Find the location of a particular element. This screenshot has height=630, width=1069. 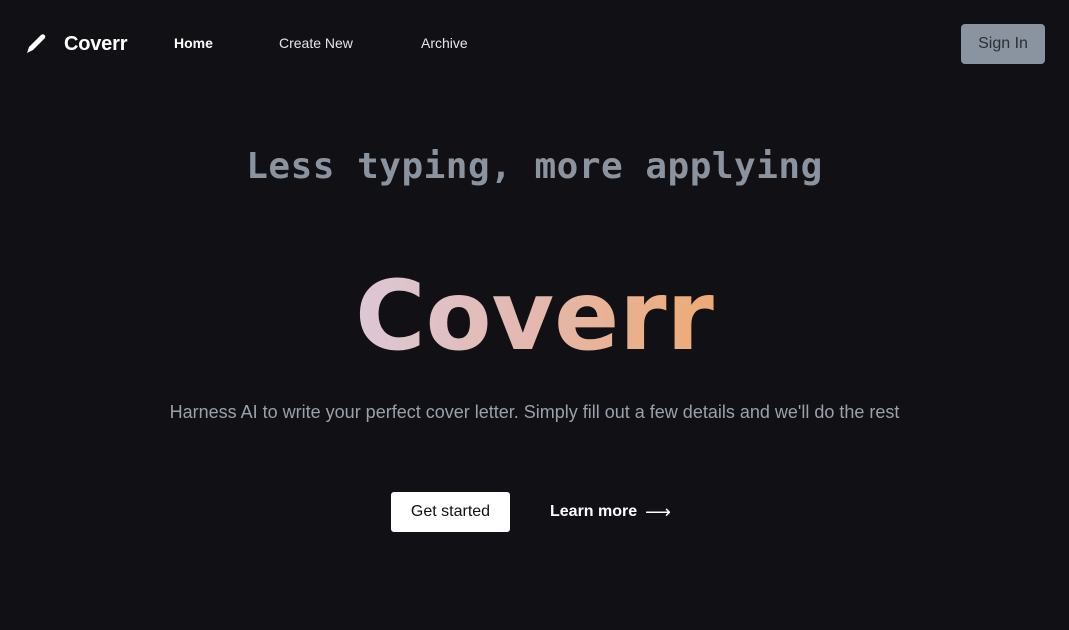

hero-tagline: Less typing, more applying is located at coordinates (534, 166).